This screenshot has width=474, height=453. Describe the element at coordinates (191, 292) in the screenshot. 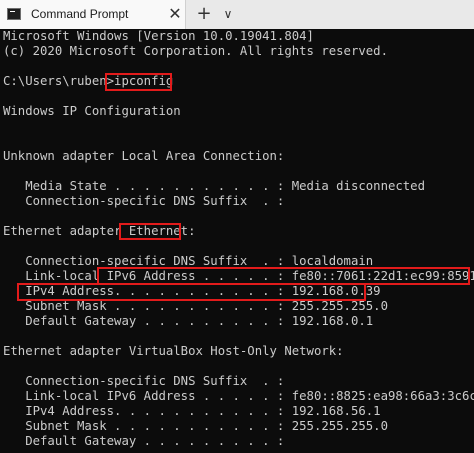

I see `highlight-ipv4-address` at that location.